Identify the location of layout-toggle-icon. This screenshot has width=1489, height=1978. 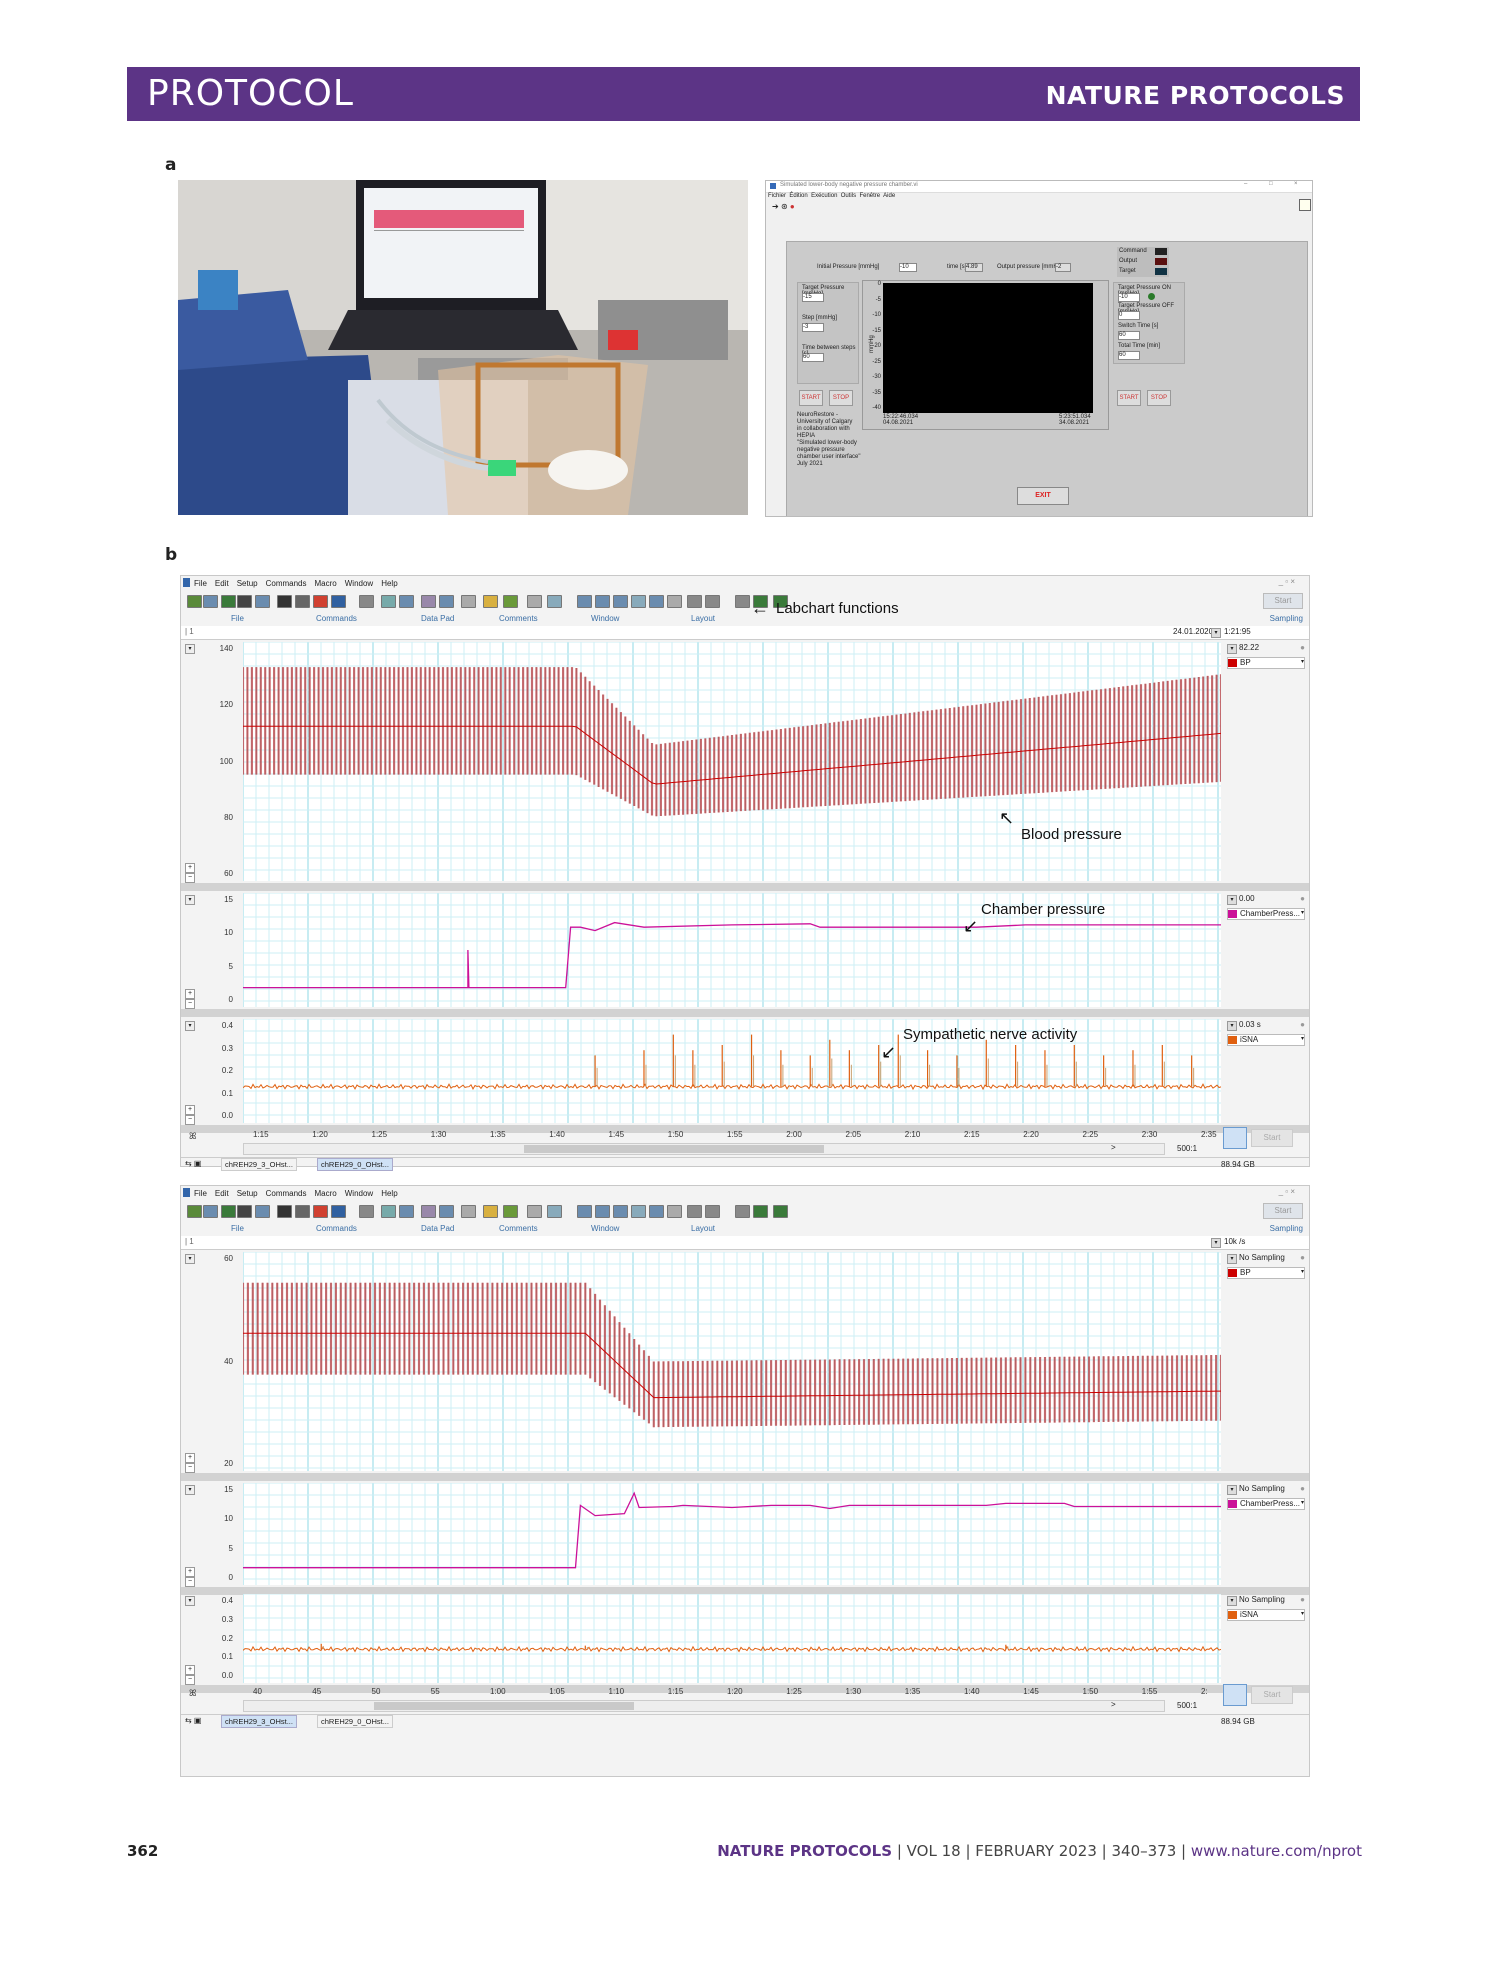
(1235, 1695).